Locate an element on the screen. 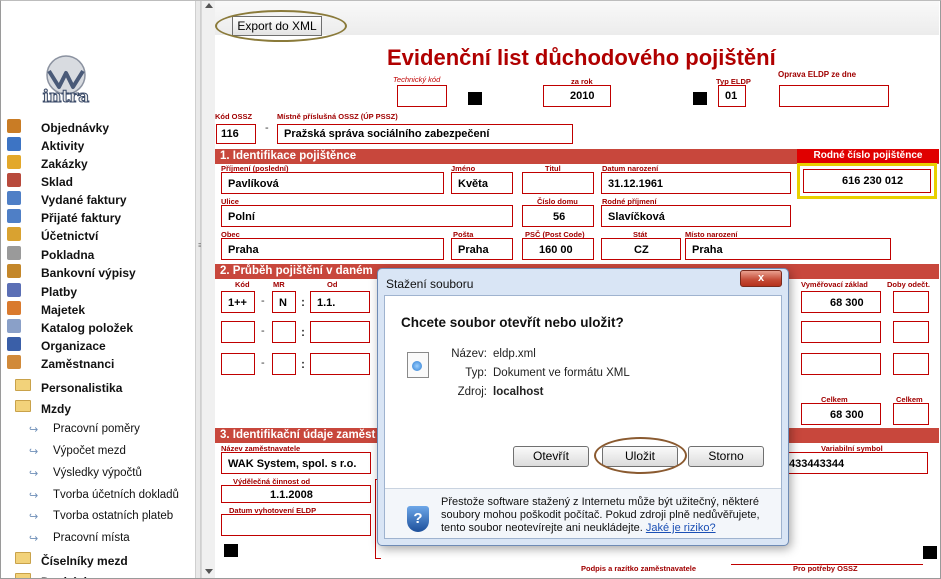  kod-label: Kód is located at coordinates (242, 284).